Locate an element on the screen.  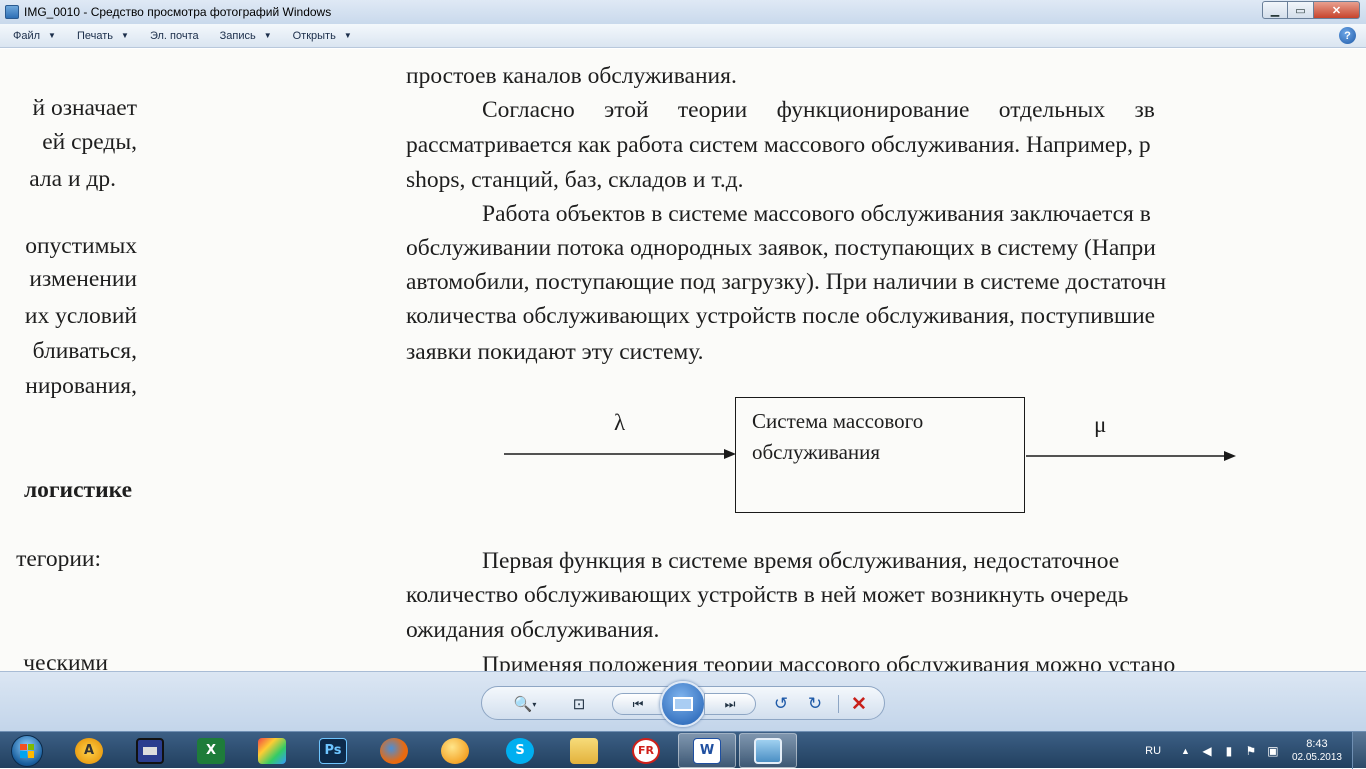
word-icon: W is located at coordinates (707, 750).